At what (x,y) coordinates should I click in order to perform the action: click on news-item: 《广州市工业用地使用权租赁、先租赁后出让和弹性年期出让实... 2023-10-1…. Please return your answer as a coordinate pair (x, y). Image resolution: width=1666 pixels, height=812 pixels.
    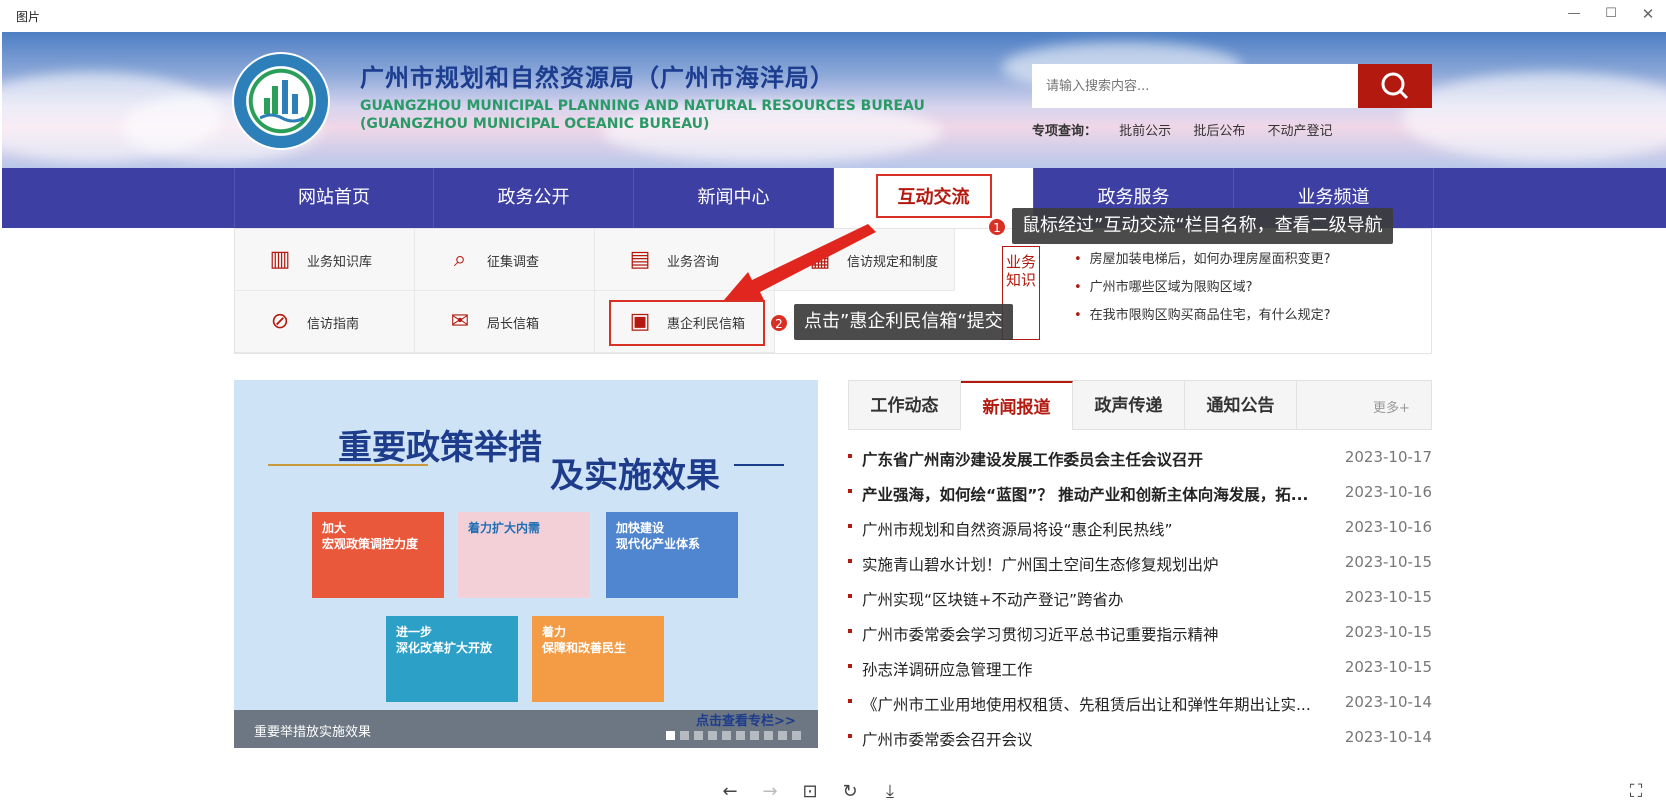
    Looking at the image, I should click on (1140, 702).